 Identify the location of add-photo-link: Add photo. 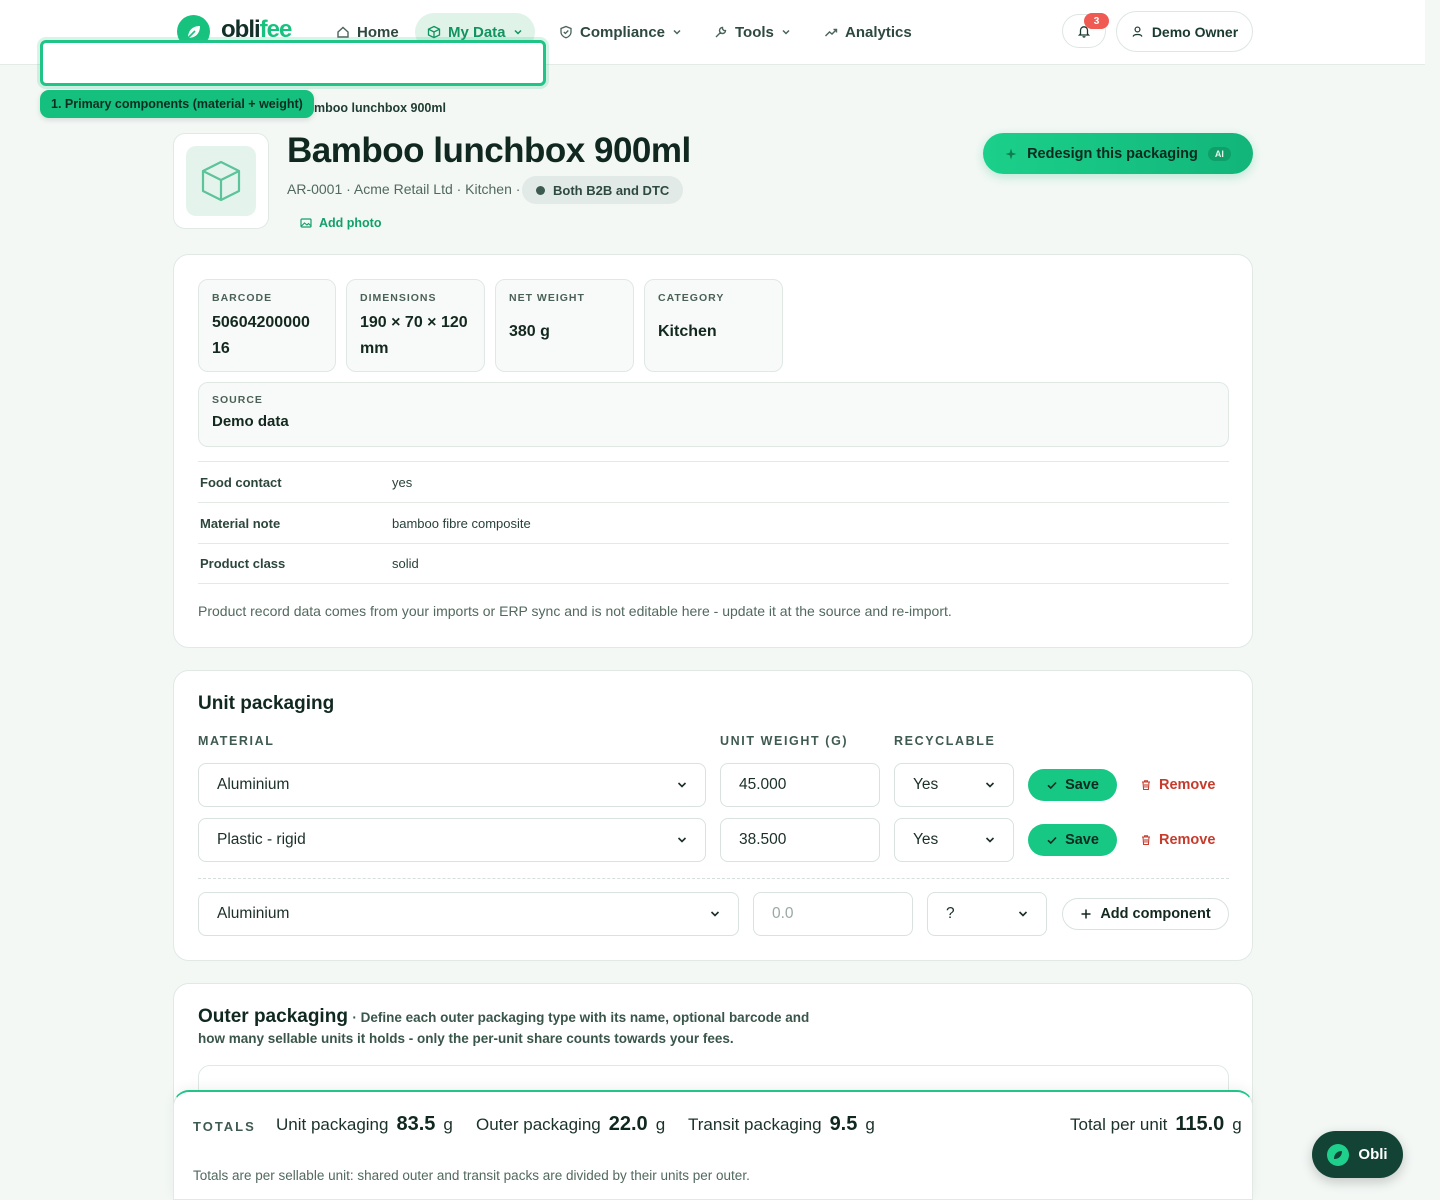
(340, 223).